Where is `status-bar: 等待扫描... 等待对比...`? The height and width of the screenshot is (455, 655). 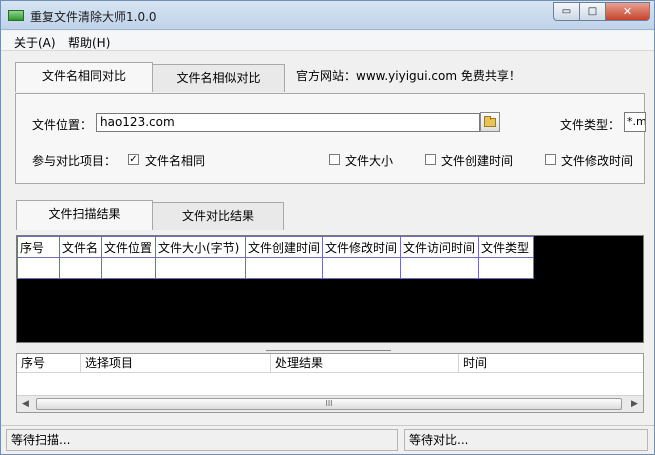 status-bar: 等待扫描... 等待对比... is located at coordinates (327, 439).